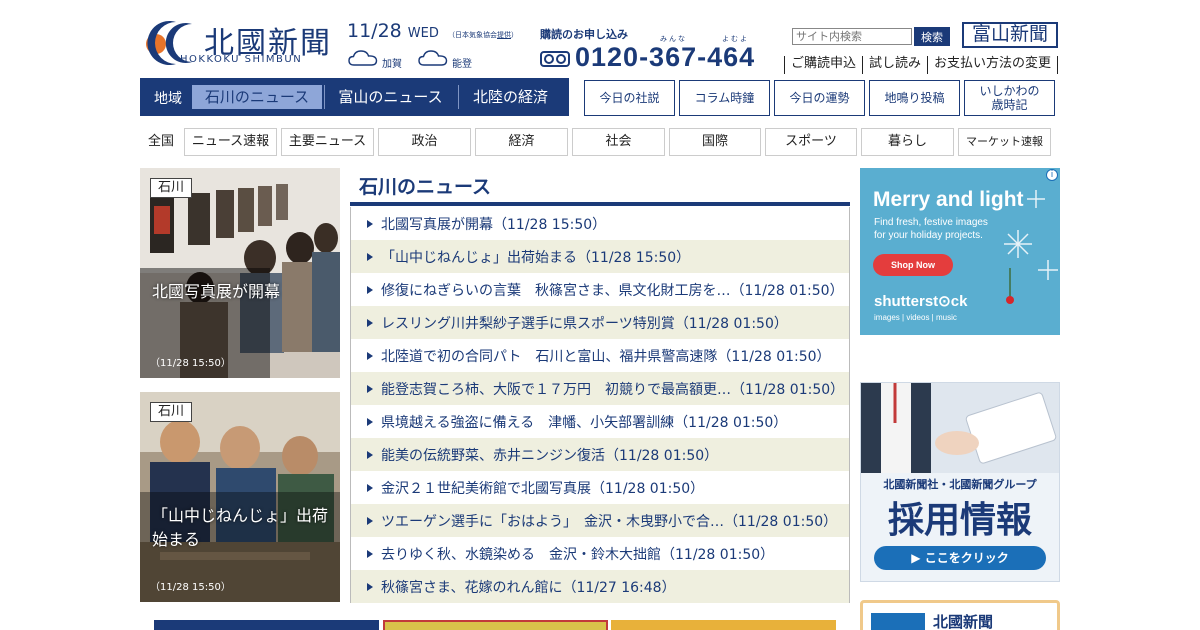 This screenshot has width=1200, height=630. I want to click on category-sports: スポーツ, so click(811, 142).